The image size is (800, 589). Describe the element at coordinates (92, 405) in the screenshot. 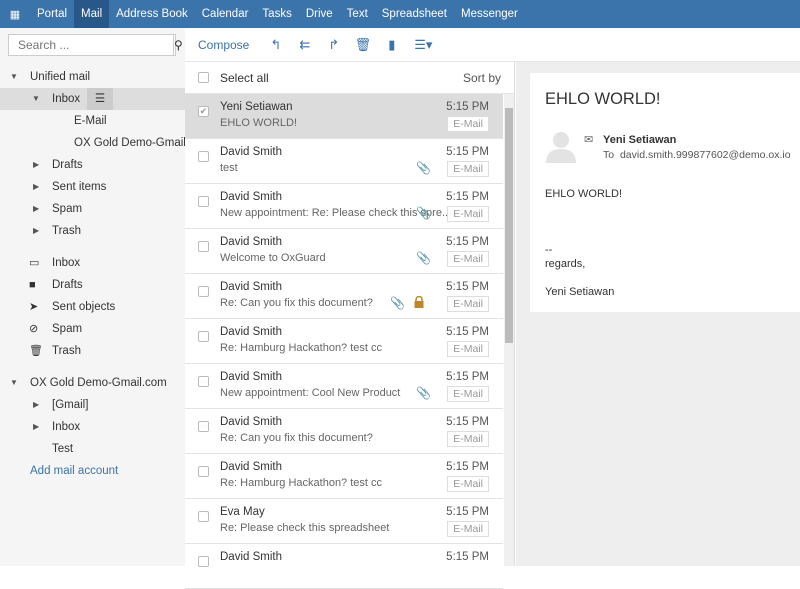

I see `folder-gmail: ▶ [Gmail]` at that location.